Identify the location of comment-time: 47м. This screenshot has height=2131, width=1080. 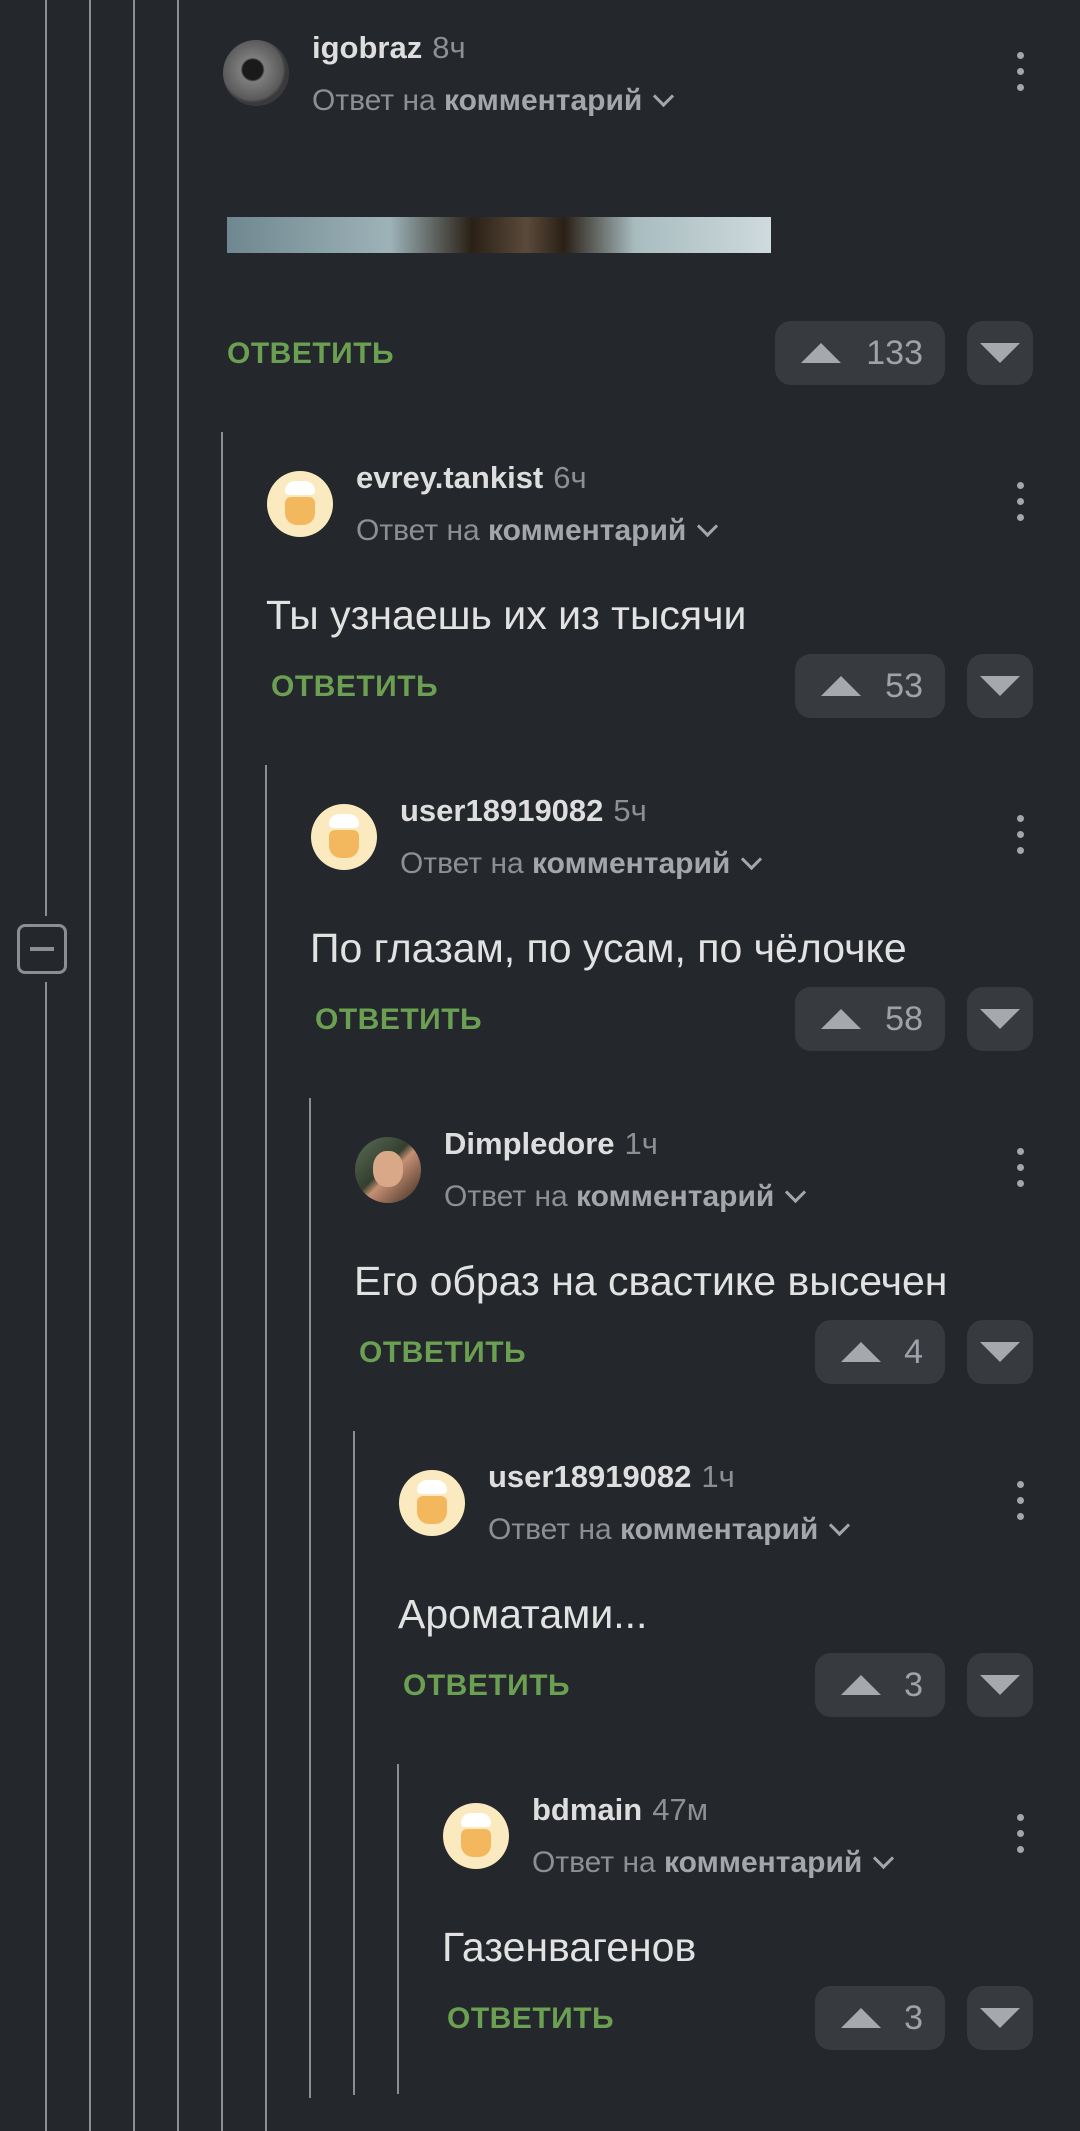
(680, 1809).